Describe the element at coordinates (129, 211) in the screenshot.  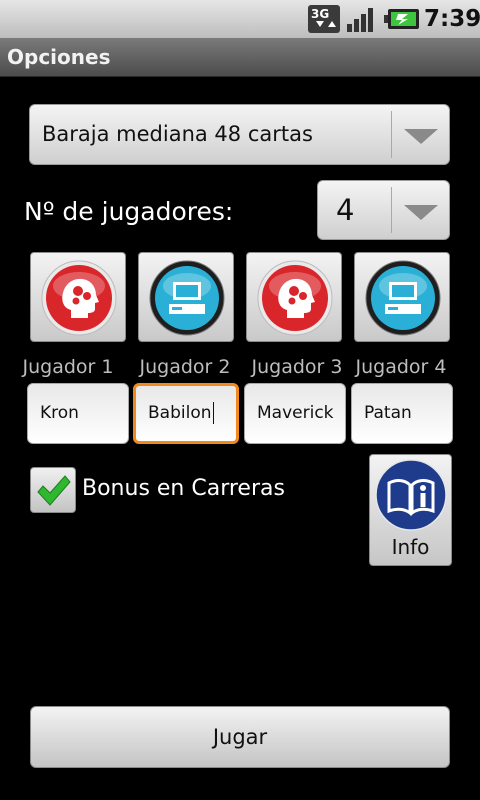
I see `players-count-label: Nº de jugadores:` at that location.